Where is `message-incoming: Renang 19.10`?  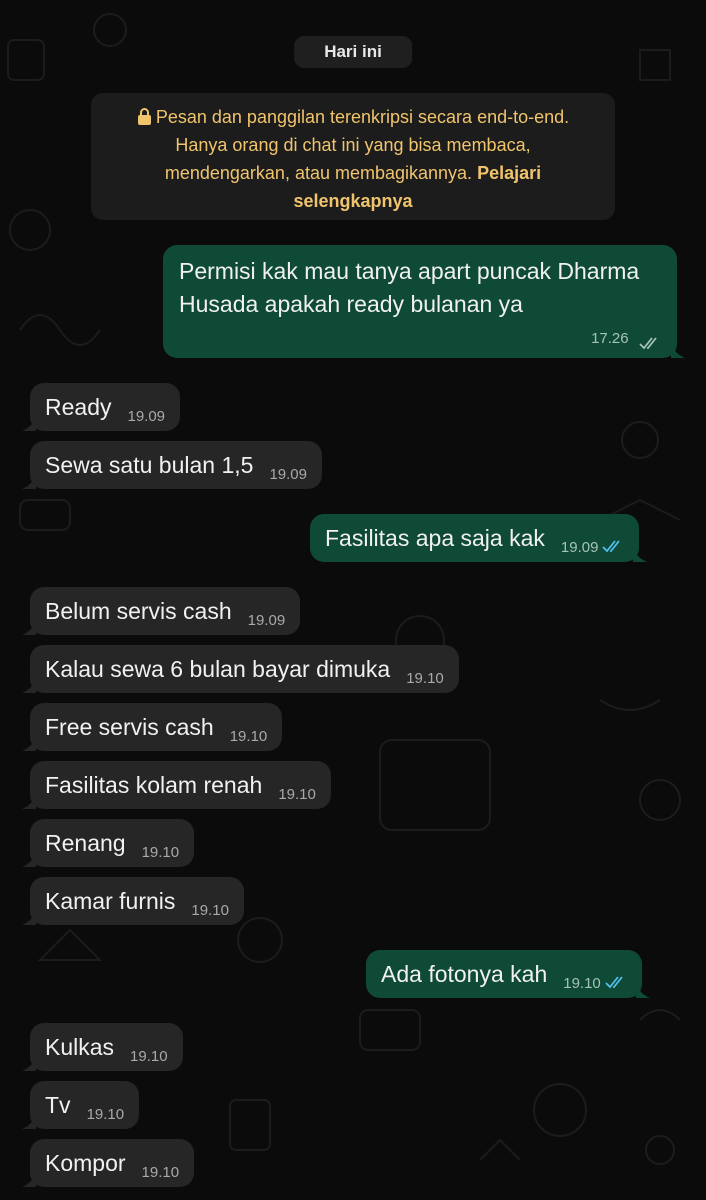
message-incoming: Renang 19.10 is located at coordinates (108, 843).